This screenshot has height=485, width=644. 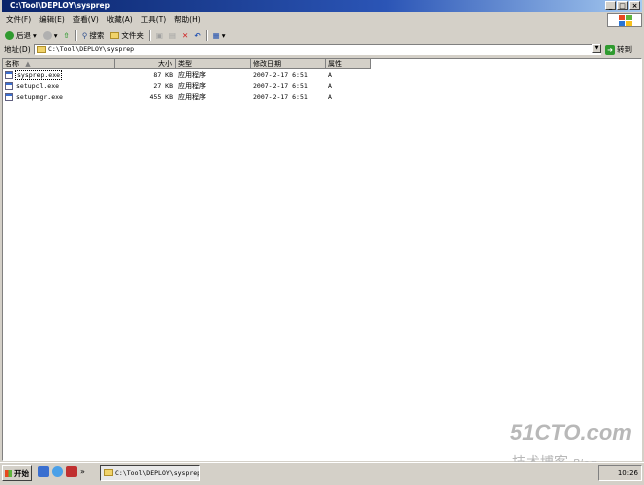 I want to click on delete-icon: ✕, so click(x=185, y=35).